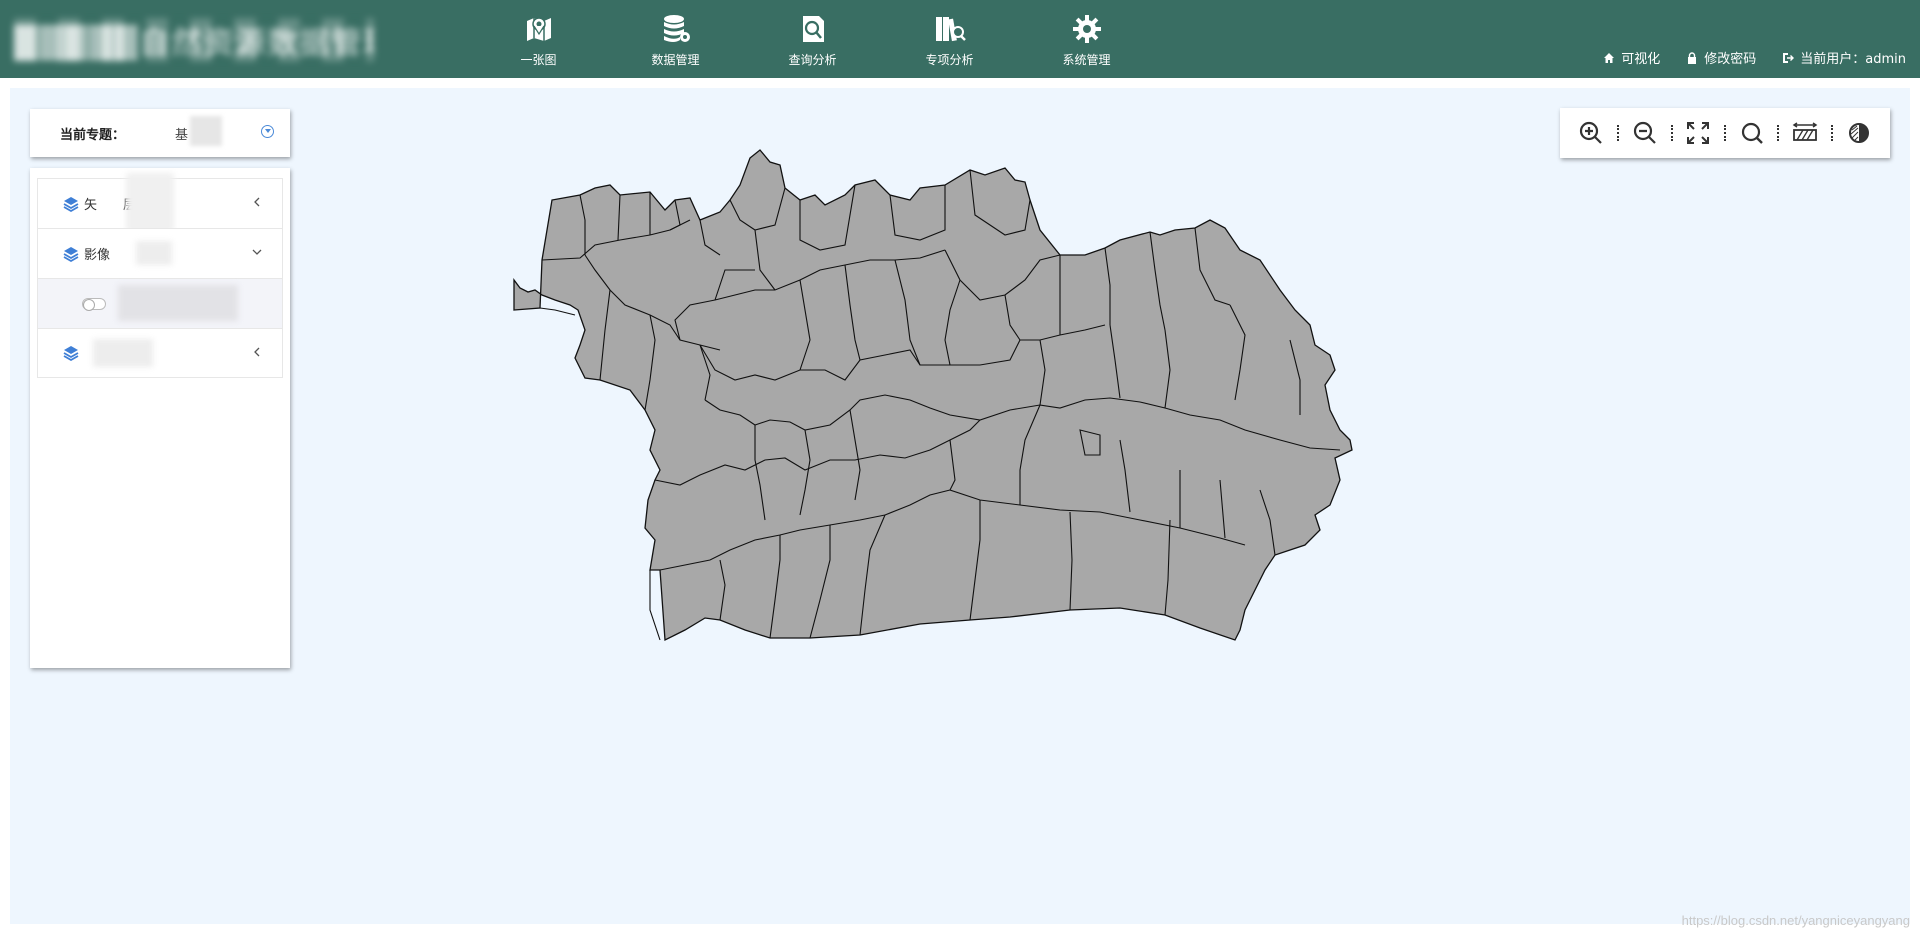 The width and height of the screenshot is (1920, 940). Describe the element at coordinates (1730, 59) in the screenshot. I see `change-password-label: 修改密码` at that location.